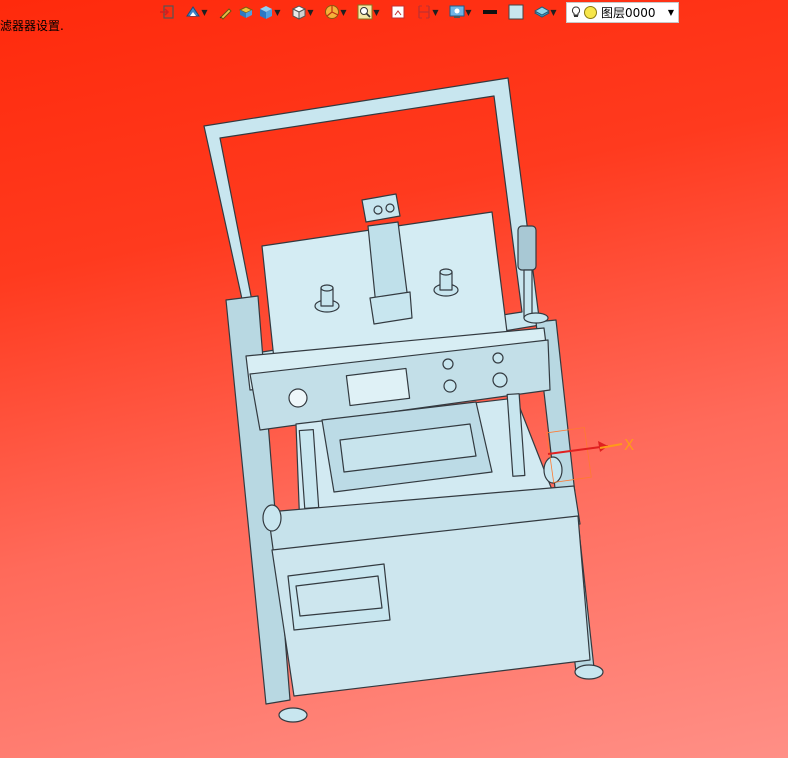 This screenshot has height=758, width=788. What do you see at coordinates (298, 398) in the screenshot?
I see `pressure-gauge` at bounding box center [298, 398].